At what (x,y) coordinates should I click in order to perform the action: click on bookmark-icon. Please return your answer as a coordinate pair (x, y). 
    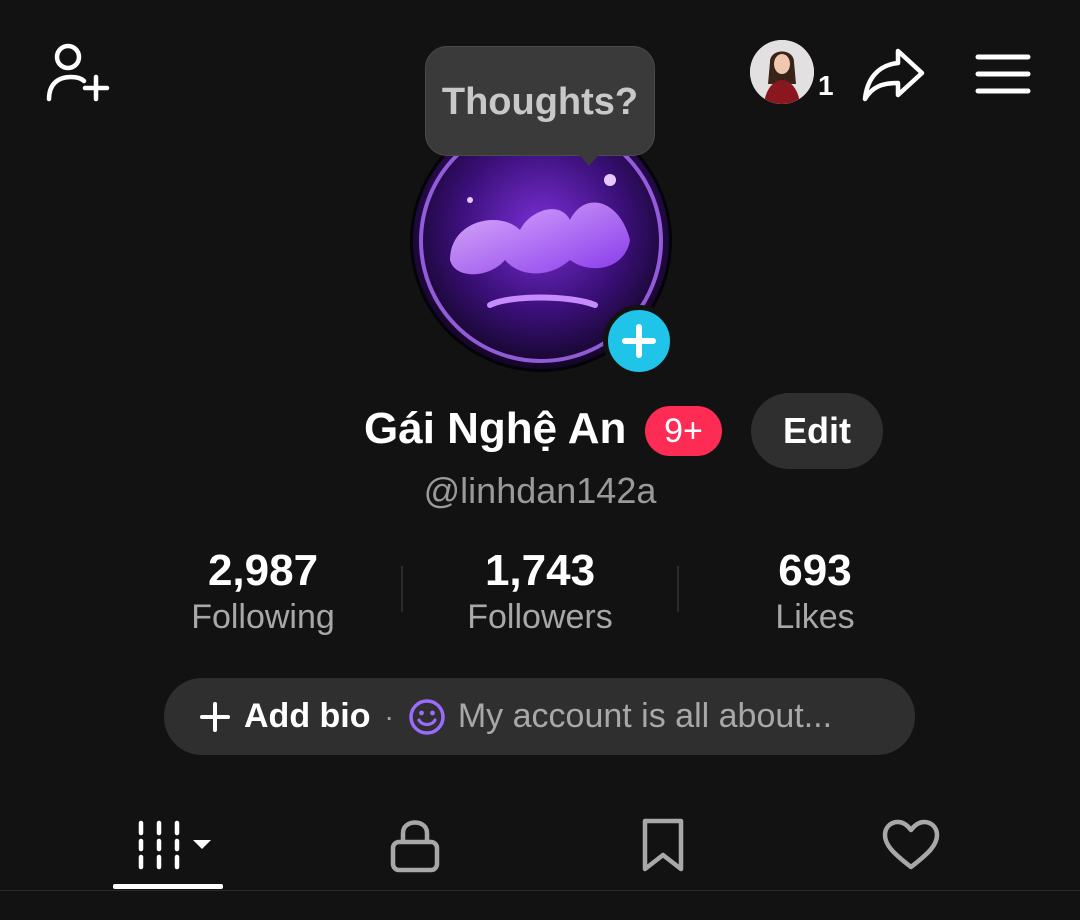
    Looking at the image, I should click on (663, 845).